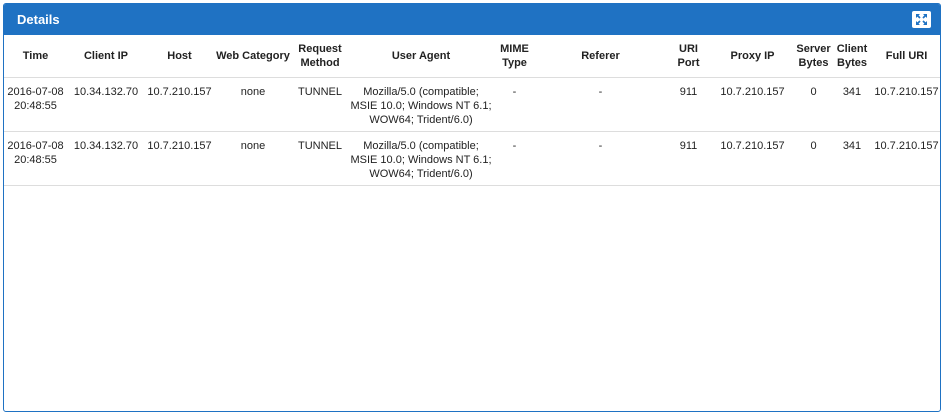 This screenshot has height=417, width=948. Describe the element at coordinates (852, 56) in the screenshot. I see `column-header-client-bytes: Client Bytes` at that location.